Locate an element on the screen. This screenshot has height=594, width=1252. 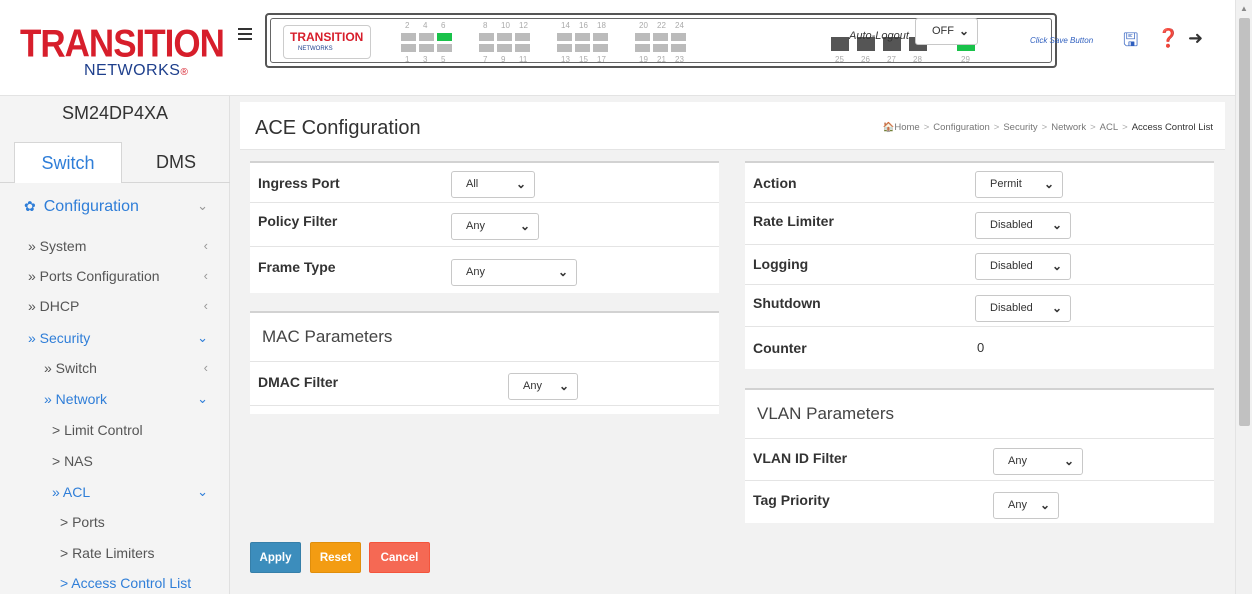
breadcrumb-configuration: Configuration is located at coordinates (961, 127).